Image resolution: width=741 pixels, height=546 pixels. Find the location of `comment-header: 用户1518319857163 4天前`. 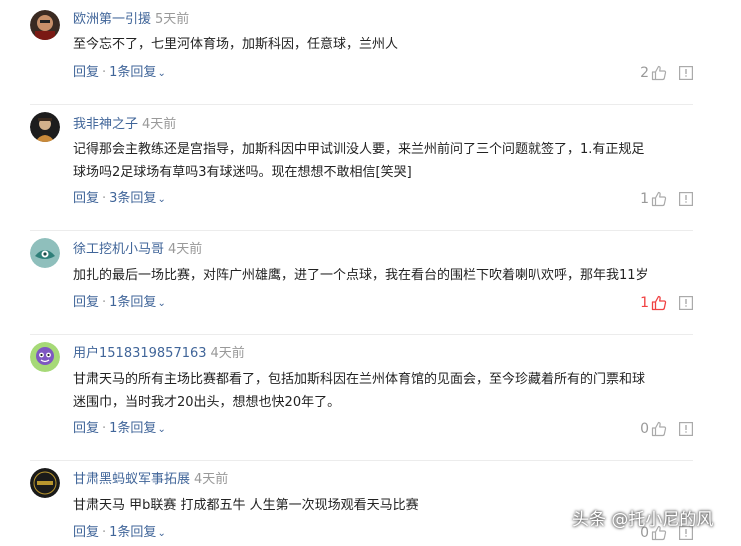

comment-header: 用户1518319857163 4天前 is located at coordinates (159, 354).